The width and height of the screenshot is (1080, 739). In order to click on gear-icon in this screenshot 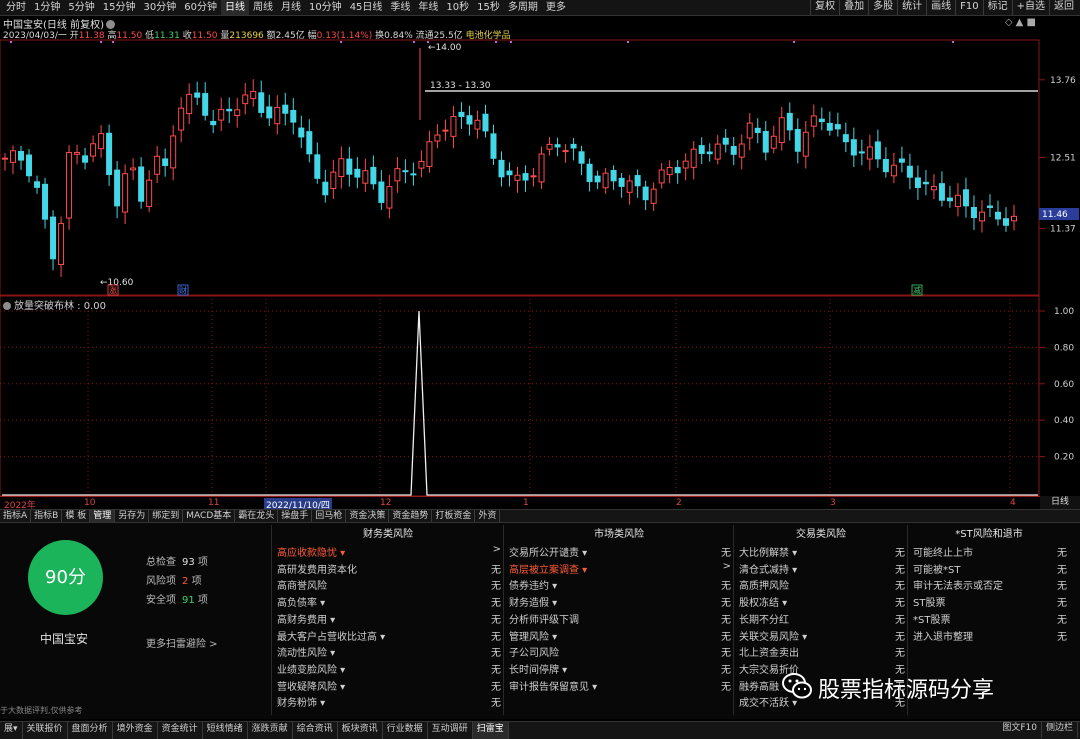, I will do `click(7, 306)`.